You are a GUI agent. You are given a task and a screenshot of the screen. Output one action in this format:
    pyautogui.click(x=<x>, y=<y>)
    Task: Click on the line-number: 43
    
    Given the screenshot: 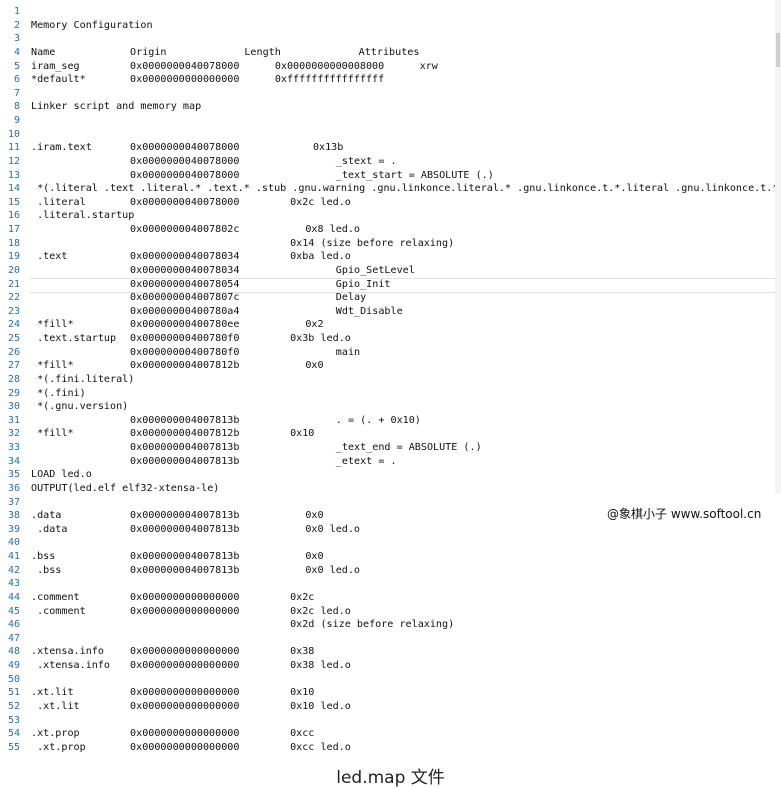 What is the action you would take?
    pyautogui.click(x=13, y=584)
    